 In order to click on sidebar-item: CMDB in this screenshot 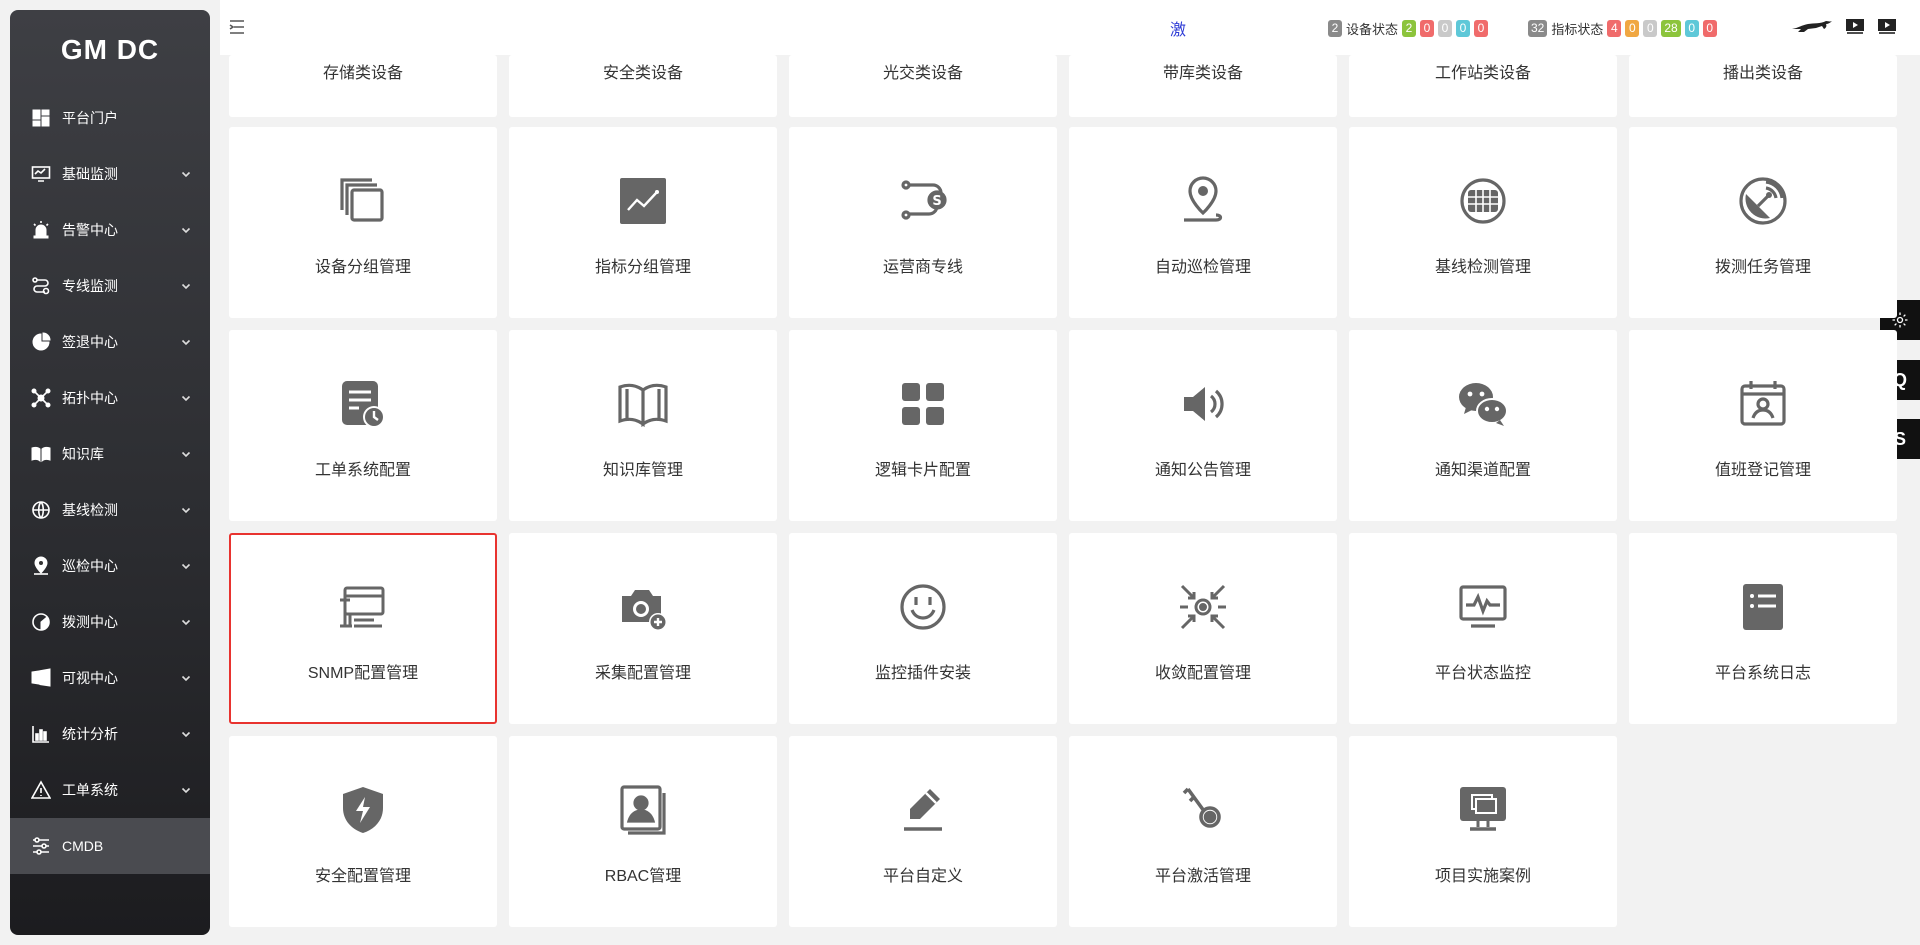, I will do `click(110, 846)`.